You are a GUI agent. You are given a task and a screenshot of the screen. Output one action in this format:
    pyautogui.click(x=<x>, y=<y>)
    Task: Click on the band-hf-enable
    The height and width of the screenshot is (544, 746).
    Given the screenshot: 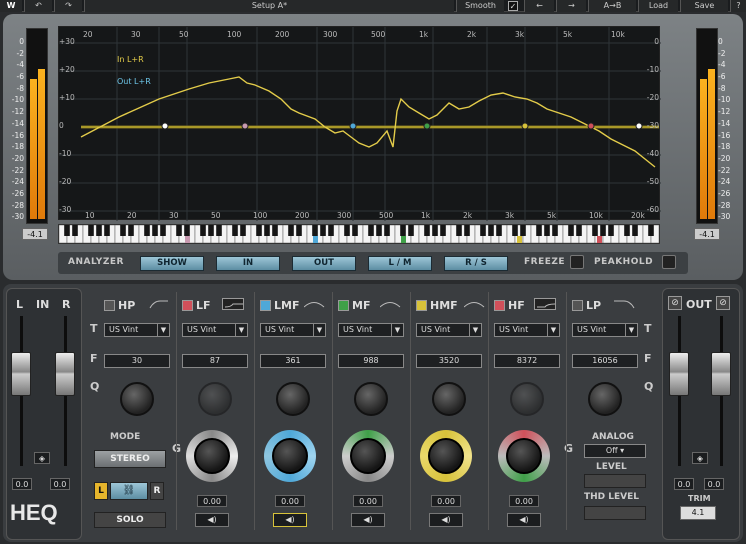 What is the action you would take?
    pyautogui.click(x=499, y=305)
    